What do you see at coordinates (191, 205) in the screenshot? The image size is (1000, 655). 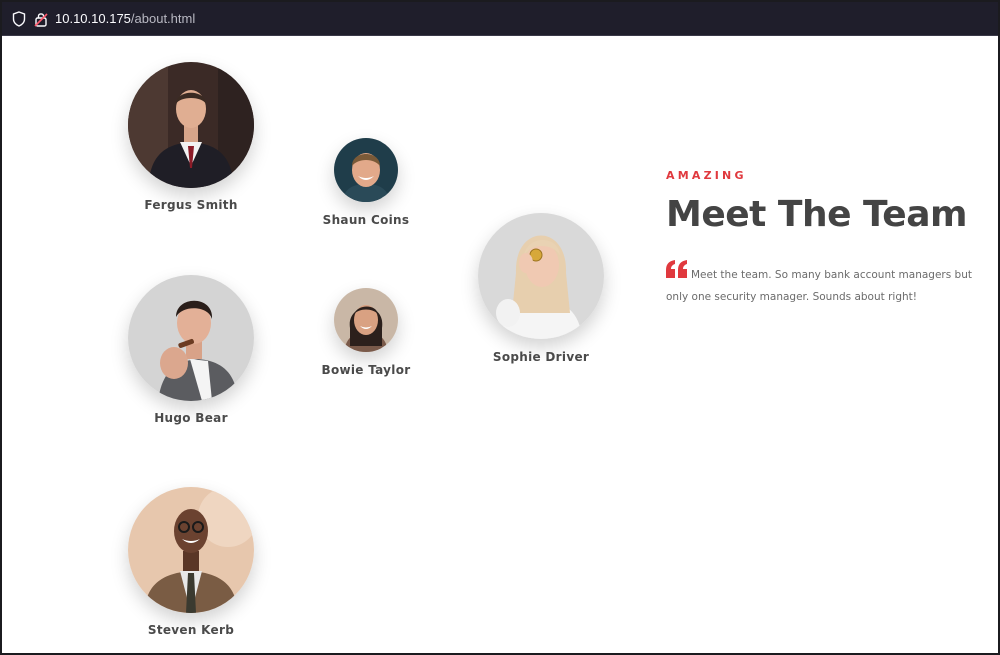 I see `member-name: Fergus Smith` at bounding box center [191, 205].